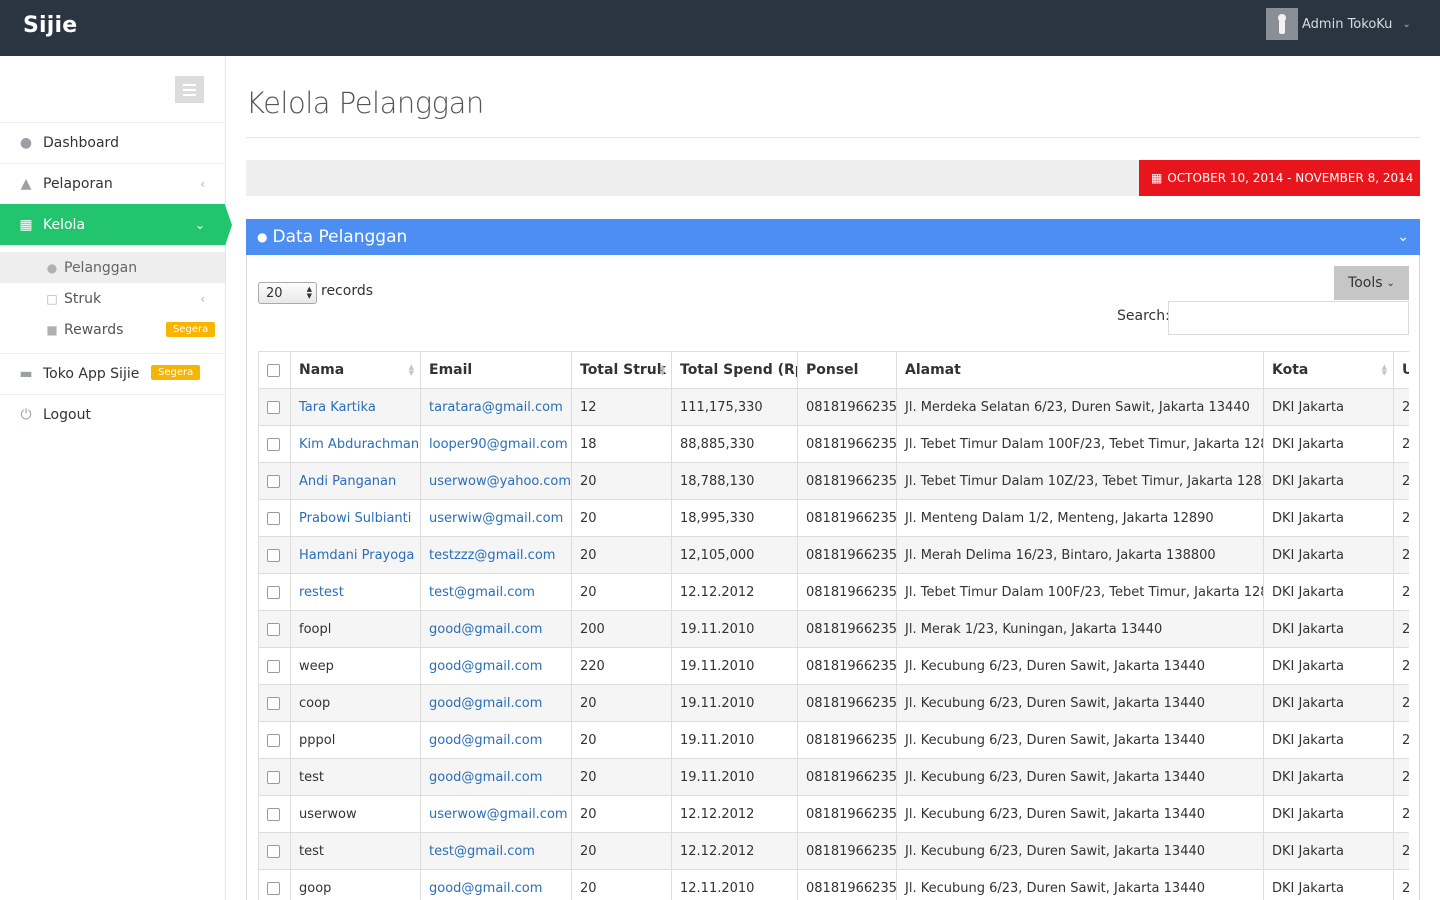 This screenshot has height=900, width=1440. I want to click on cell-email: userwow@gmail.com, so click(496, 814).